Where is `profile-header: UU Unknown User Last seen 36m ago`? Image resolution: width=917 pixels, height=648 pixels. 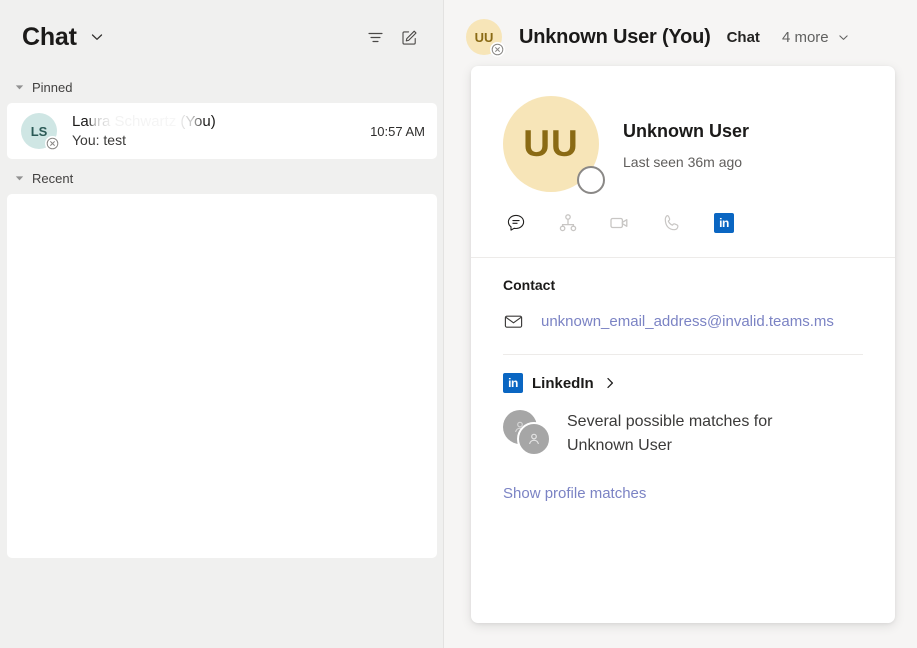
profile-header: UU Unknown User Last seen 36m ago is located at coordinates (683, 130).